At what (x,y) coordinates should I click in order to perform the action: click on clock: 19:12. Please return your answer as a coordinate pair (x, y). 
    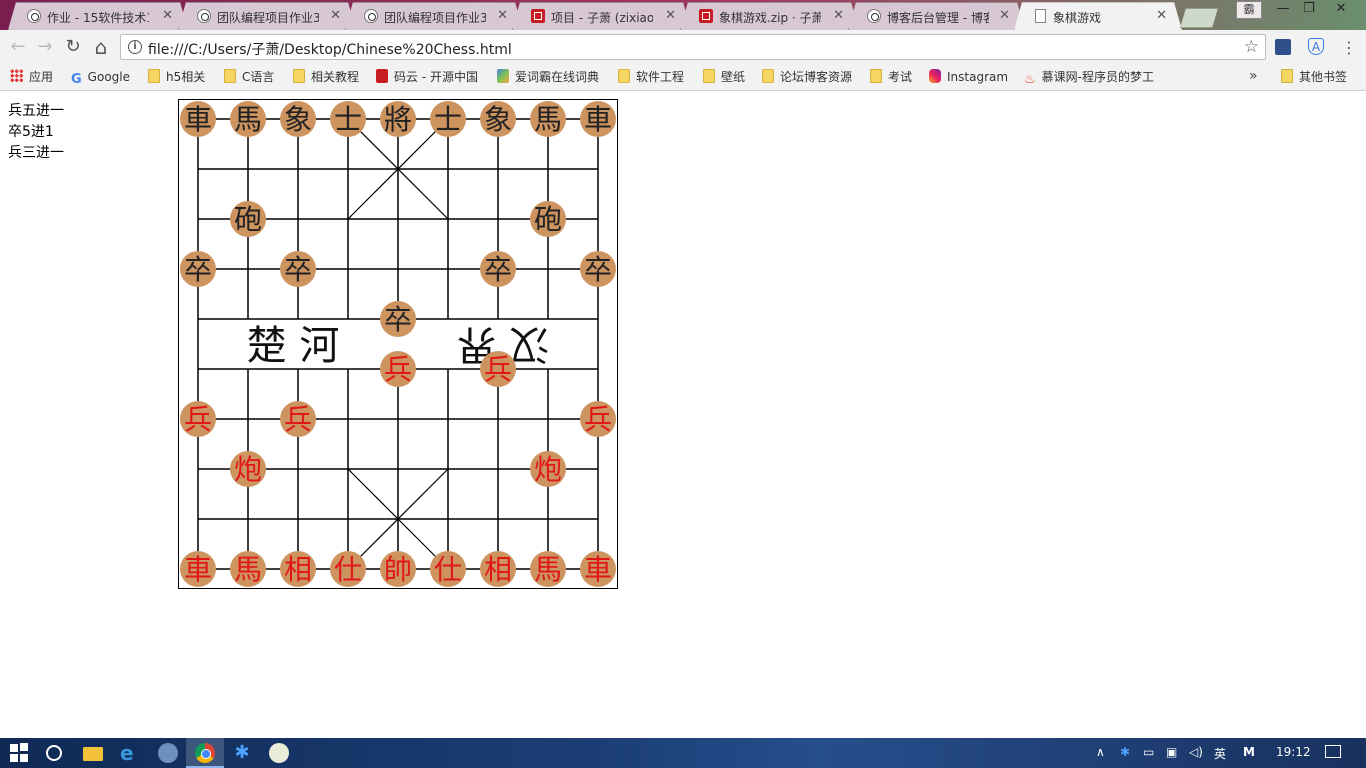
    Looking at the image, I should click on (1293, 752).